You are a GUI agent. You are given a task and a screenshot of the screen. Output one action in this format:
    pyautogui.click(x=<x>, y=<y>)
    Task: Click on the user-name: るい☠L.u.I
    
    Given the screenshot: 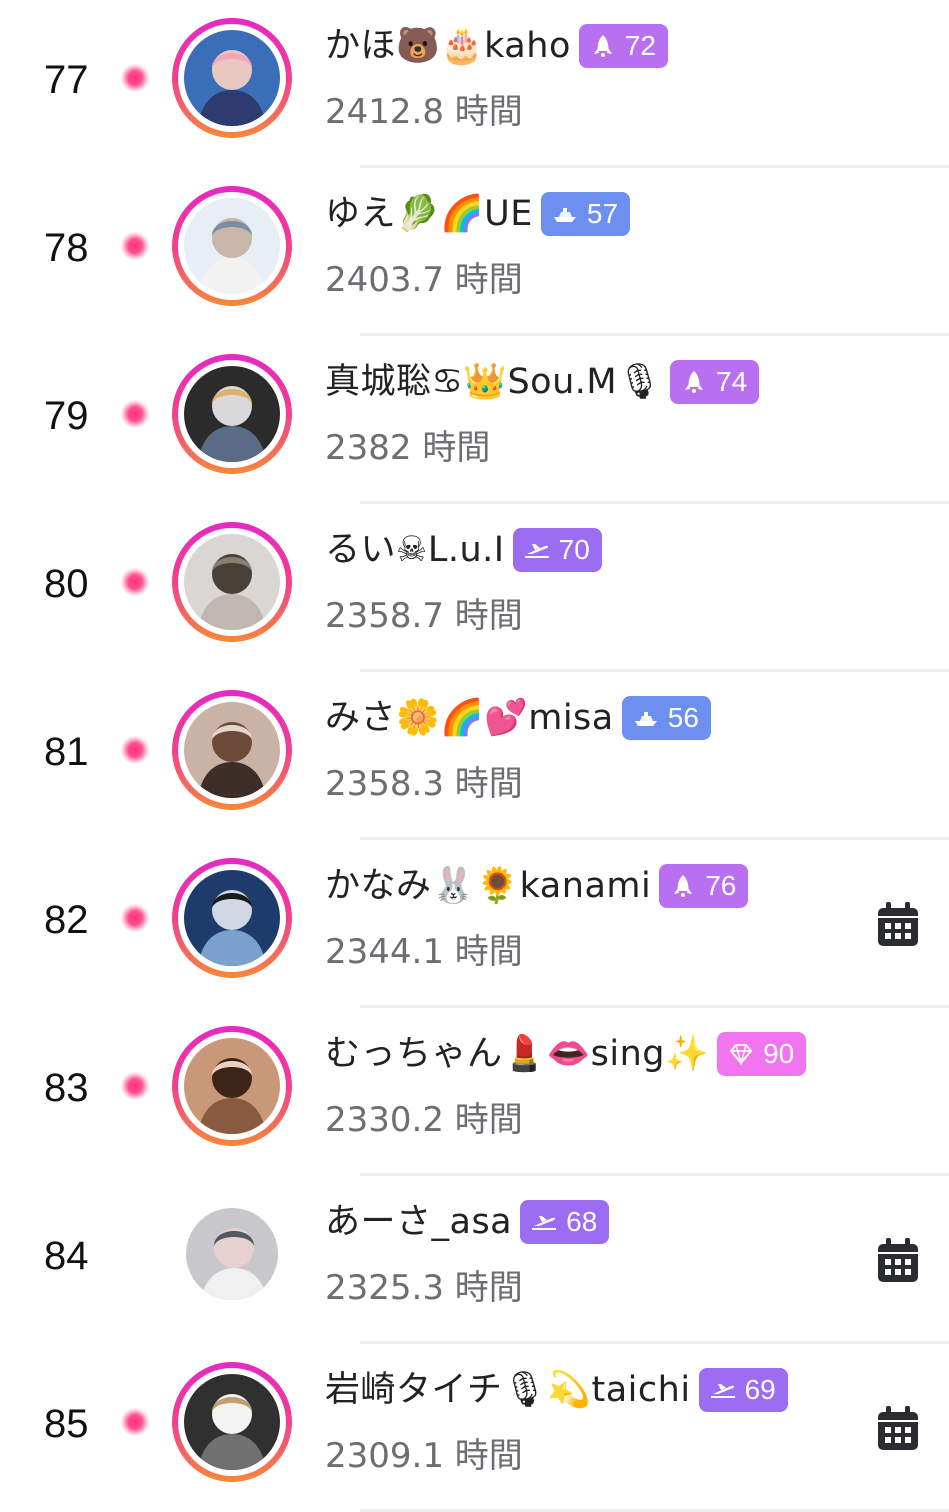 What is the action you would take?
    pyautogui.click(x=415, y=550)
    